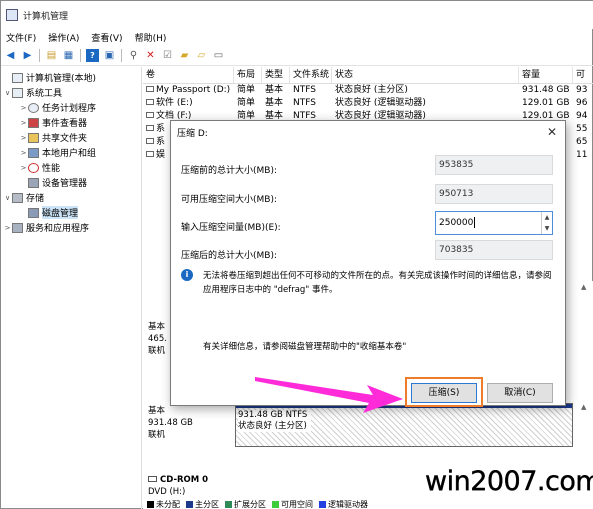  Describe the element at coordinates (51, 169) in the screenshot. I see `tree-item-label: 性能` at that location.